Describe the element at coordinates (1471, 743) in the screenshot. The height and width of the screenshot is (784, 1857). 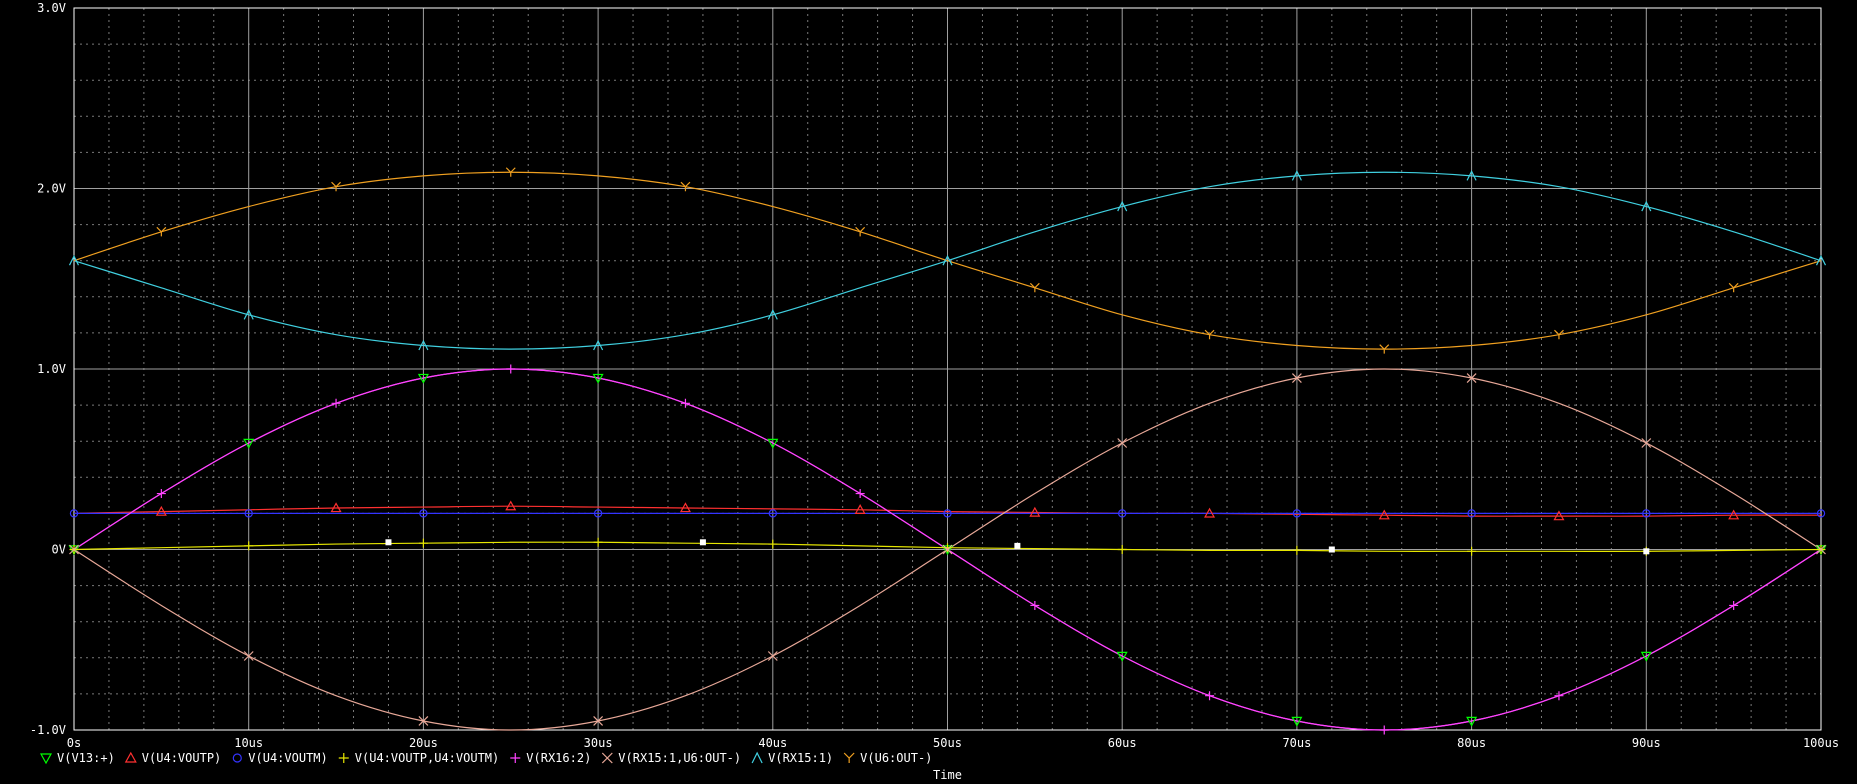
I see `x-tick-label: 80us` at that location.